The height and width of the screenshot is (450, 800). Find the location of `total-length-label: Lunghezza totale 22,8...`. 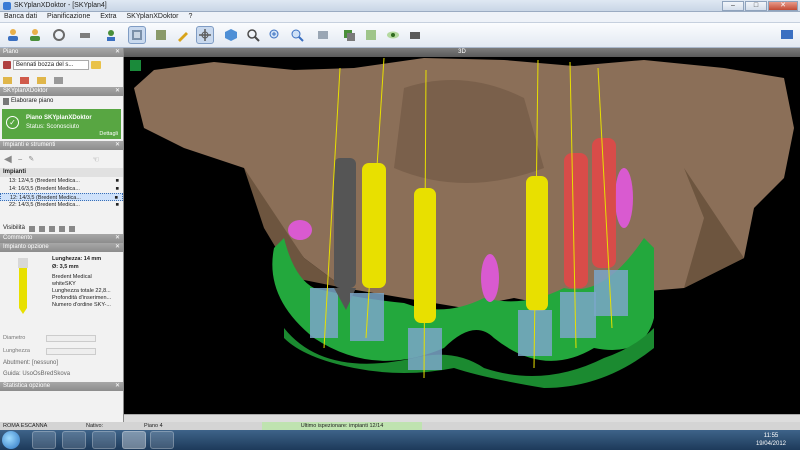

total-length-label: Lunghezza totale 22,8... is located at coordinates (81, 291).